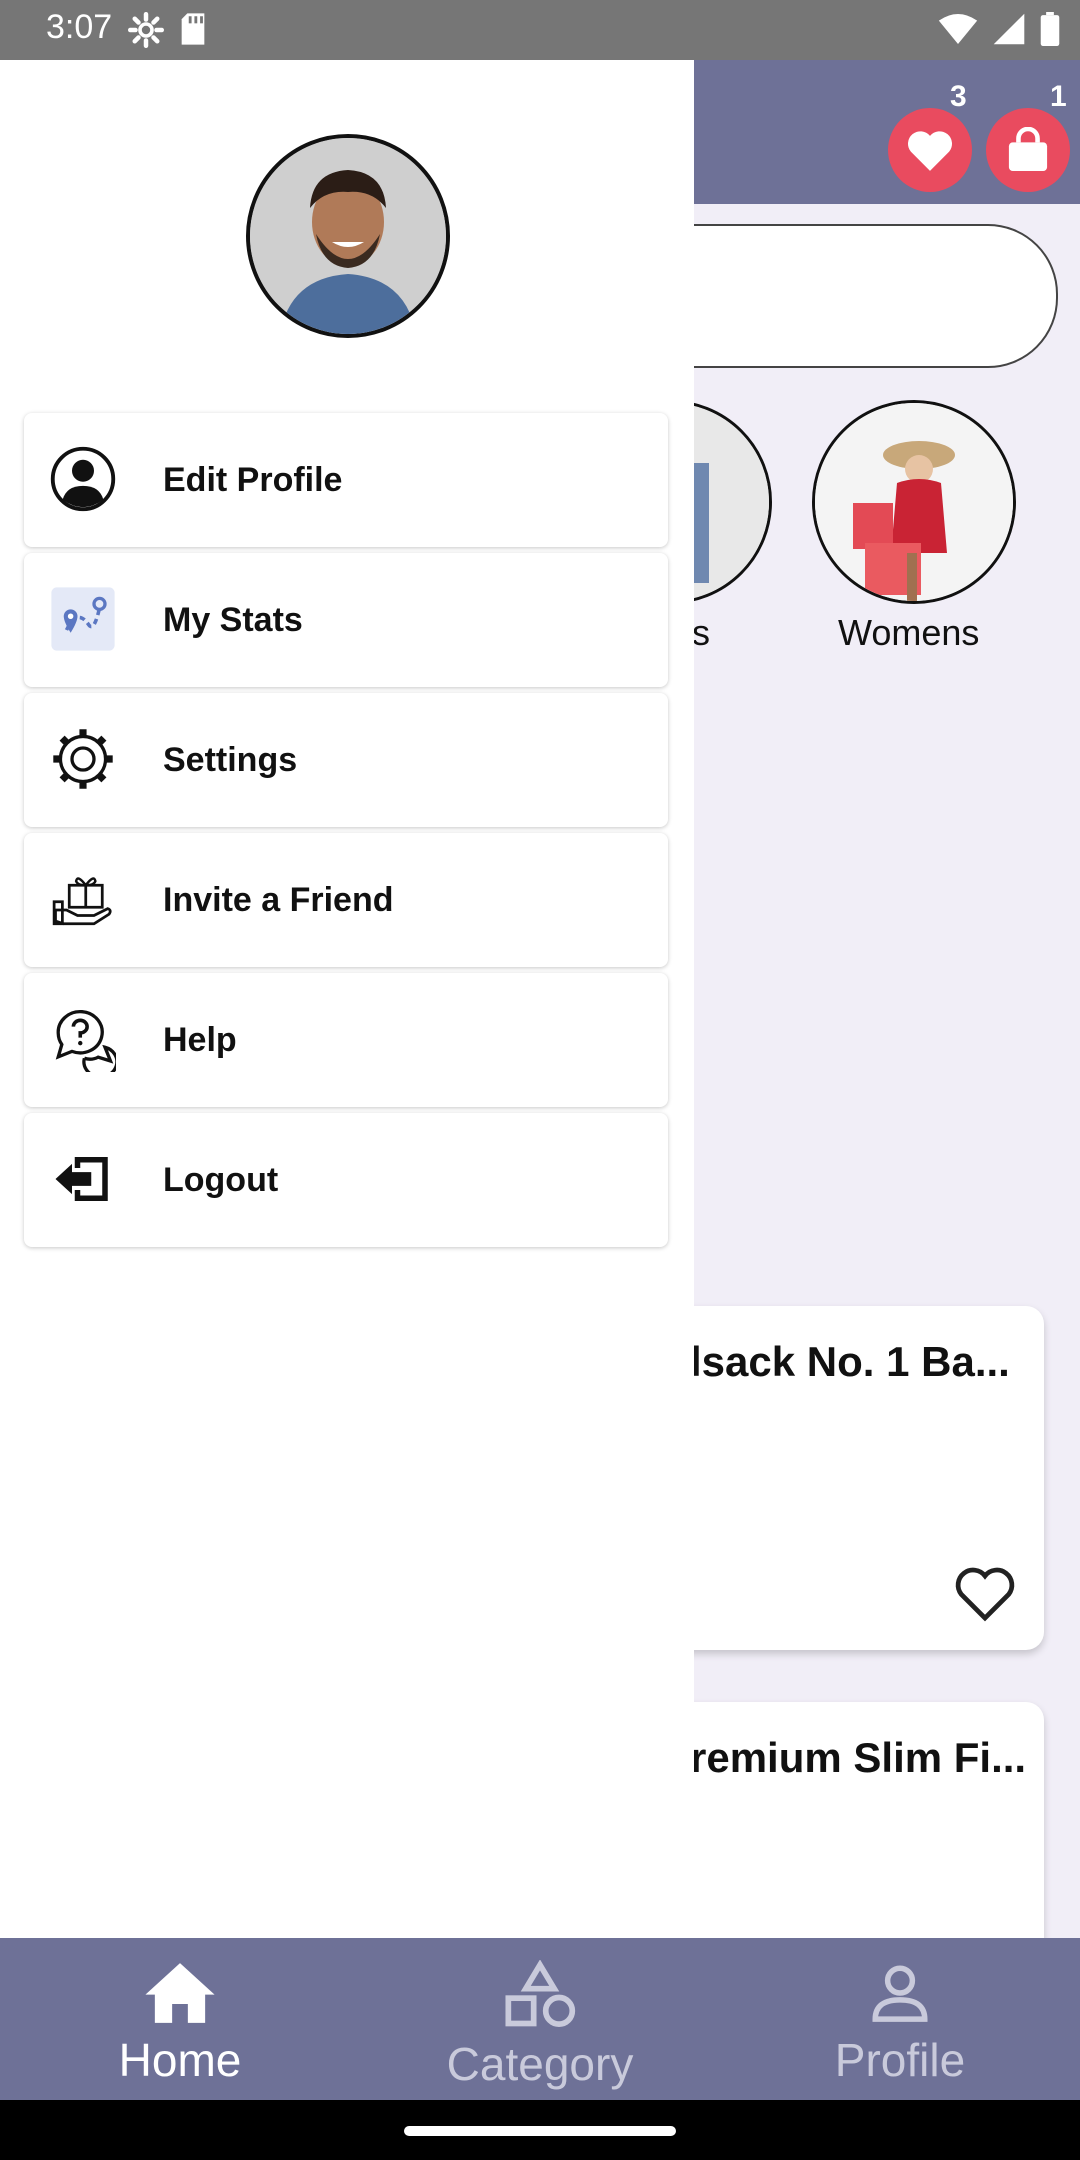 Image resolution: width=1080 pixels, height=2160 pixels. I want to click on category-circle-womens, so click(914, 502).